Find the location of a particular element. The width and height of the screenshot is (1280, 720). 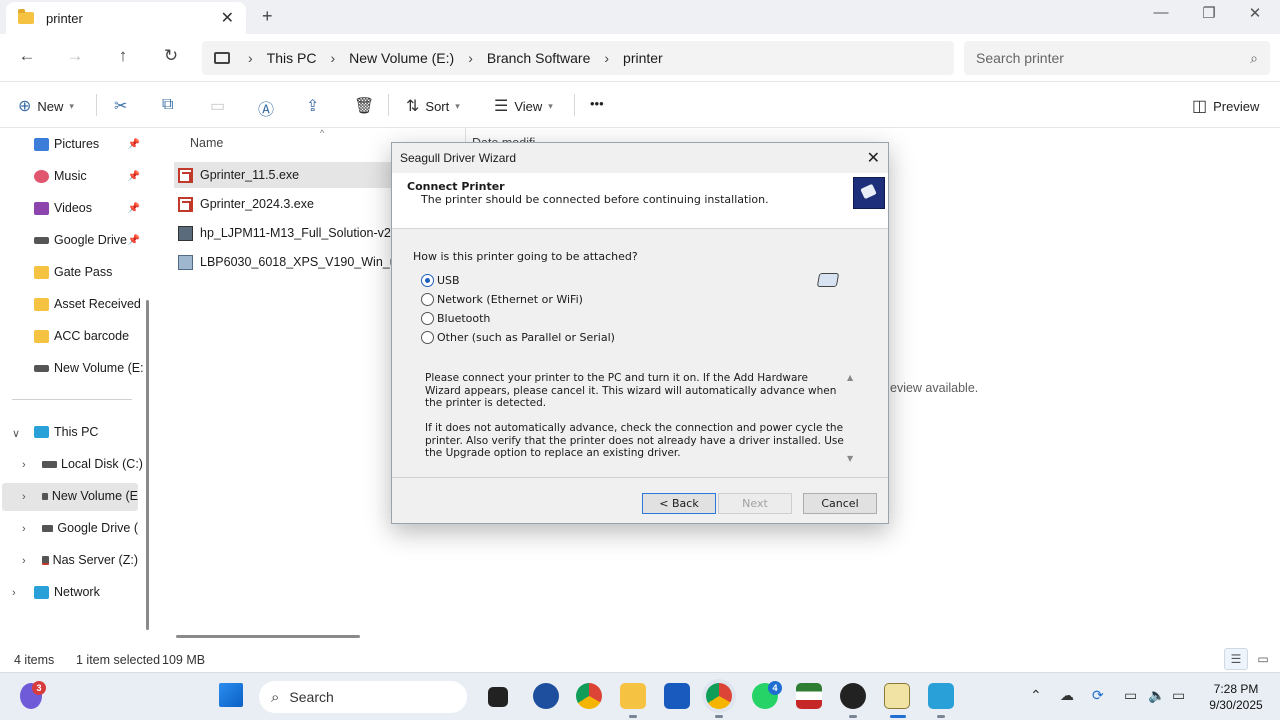

sidebar-item-gate-pass: Gate Pass is located at coordinates (89, 272).